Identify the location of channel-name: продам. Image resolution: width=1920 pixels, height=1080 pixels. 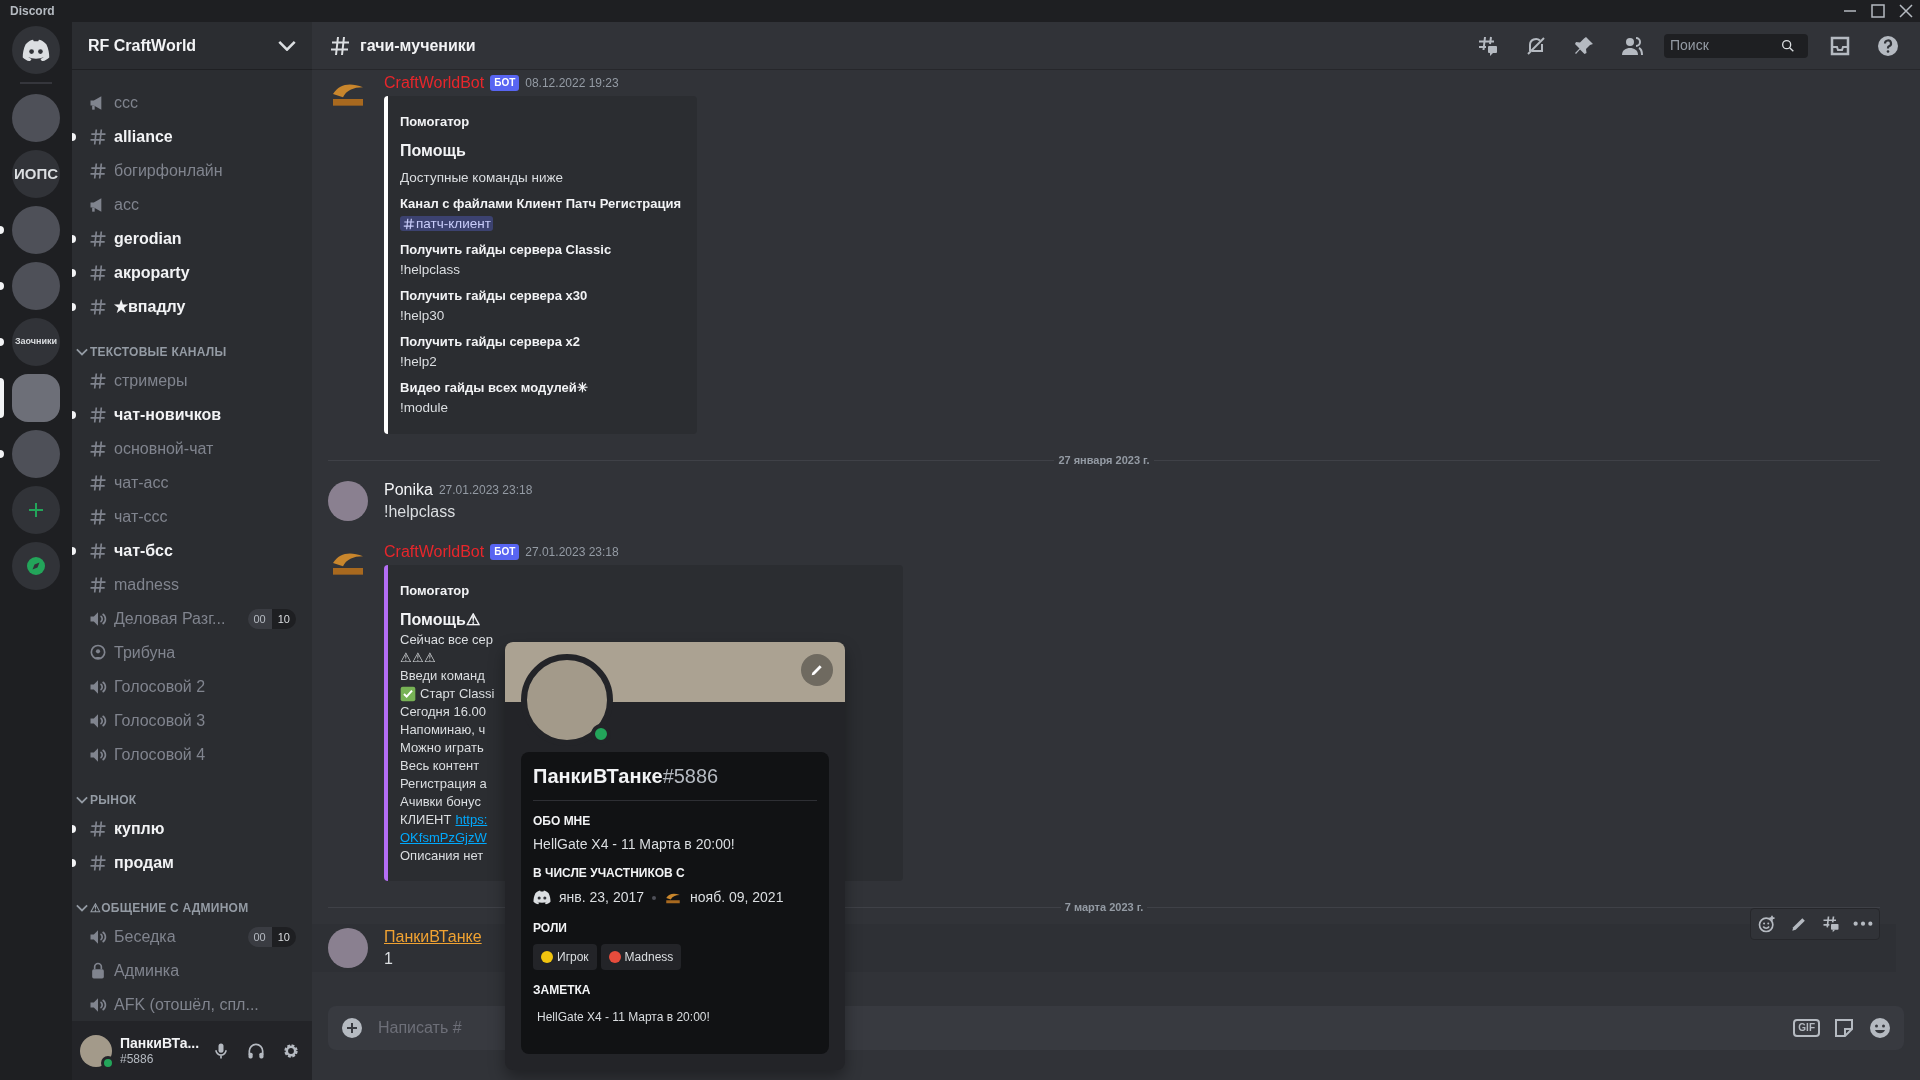
(144, 863).